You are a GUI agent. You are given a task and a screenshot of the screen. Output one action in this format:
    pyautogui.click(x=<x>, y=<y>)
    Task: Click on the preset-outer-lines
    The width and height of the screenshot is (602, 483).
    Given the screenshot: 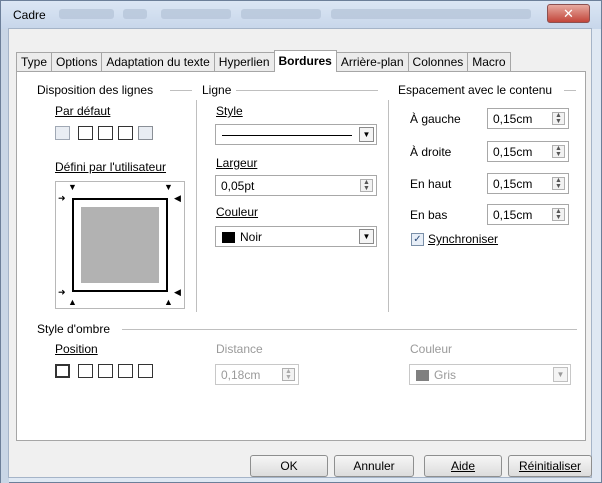 What is the action you would take?
    pyautogui.click(x=125, y=133)
    